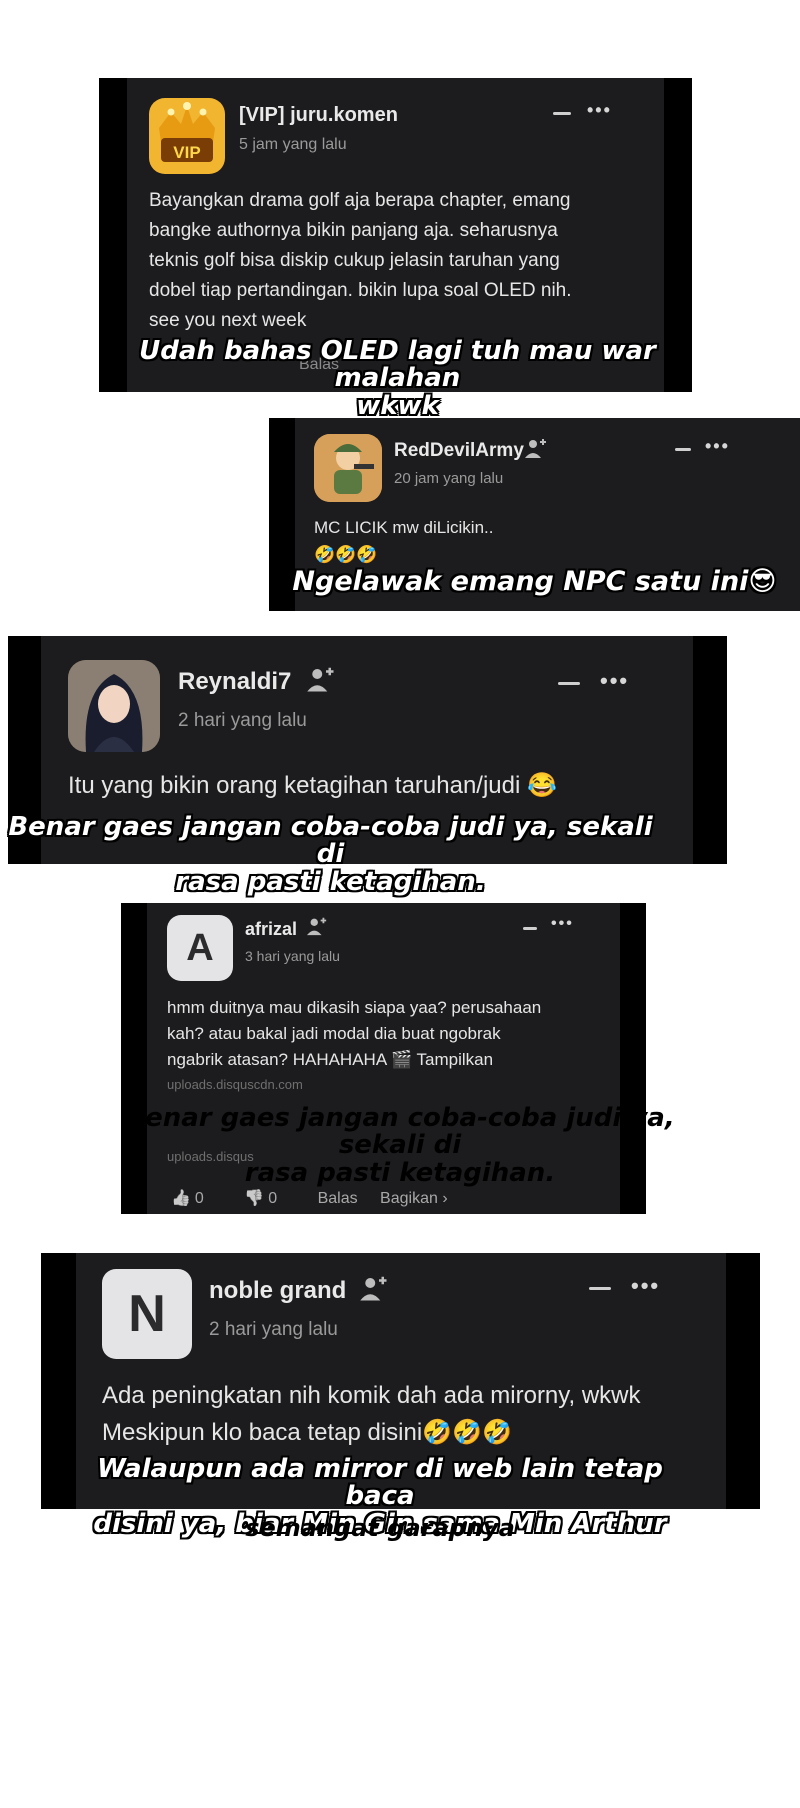  Describe the element at coordinates (187, 152) in the screenshot. I see `vip-label: VIP` at that location.